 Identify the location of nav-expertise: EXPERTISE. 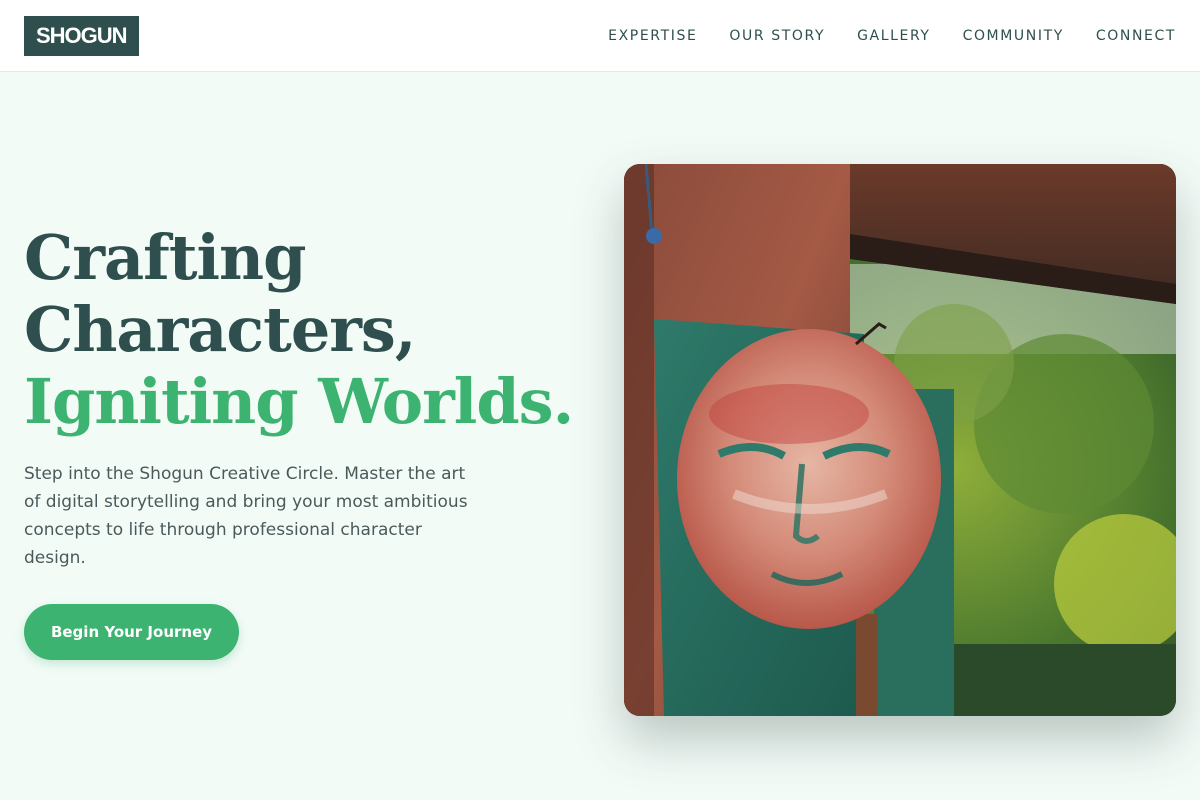
(652, 36).